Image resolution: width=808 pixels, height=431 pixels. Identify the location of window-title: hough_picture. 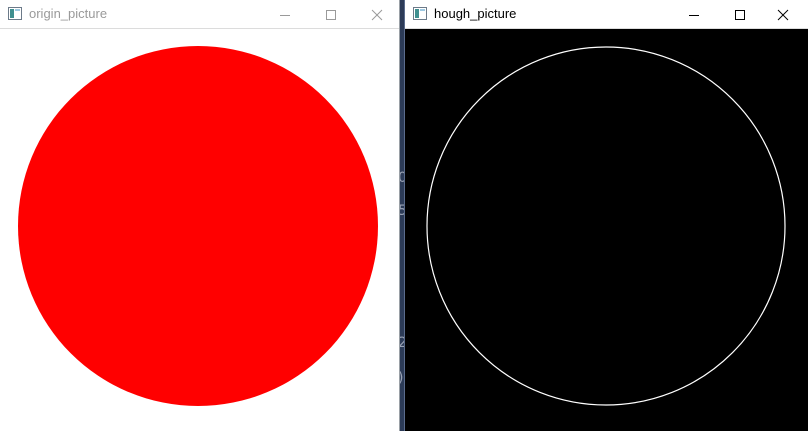
(475, 13).